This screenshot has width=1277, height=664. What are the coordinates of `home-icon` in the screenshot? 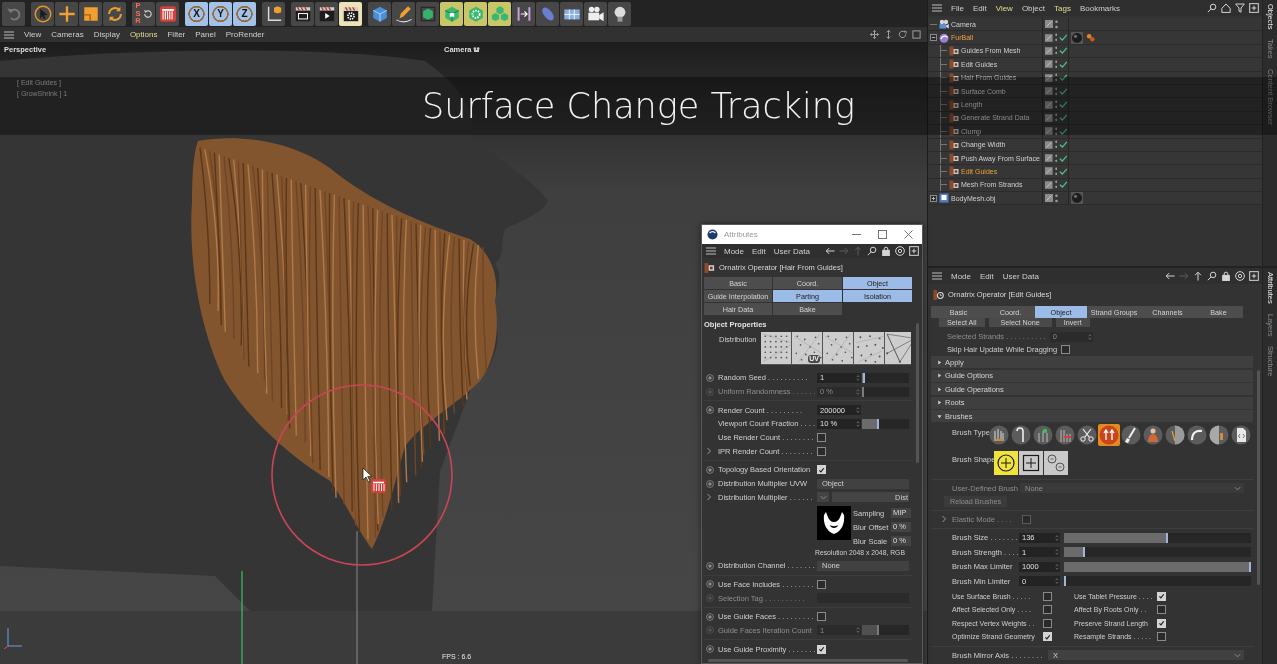 It's located at (1226, 8).